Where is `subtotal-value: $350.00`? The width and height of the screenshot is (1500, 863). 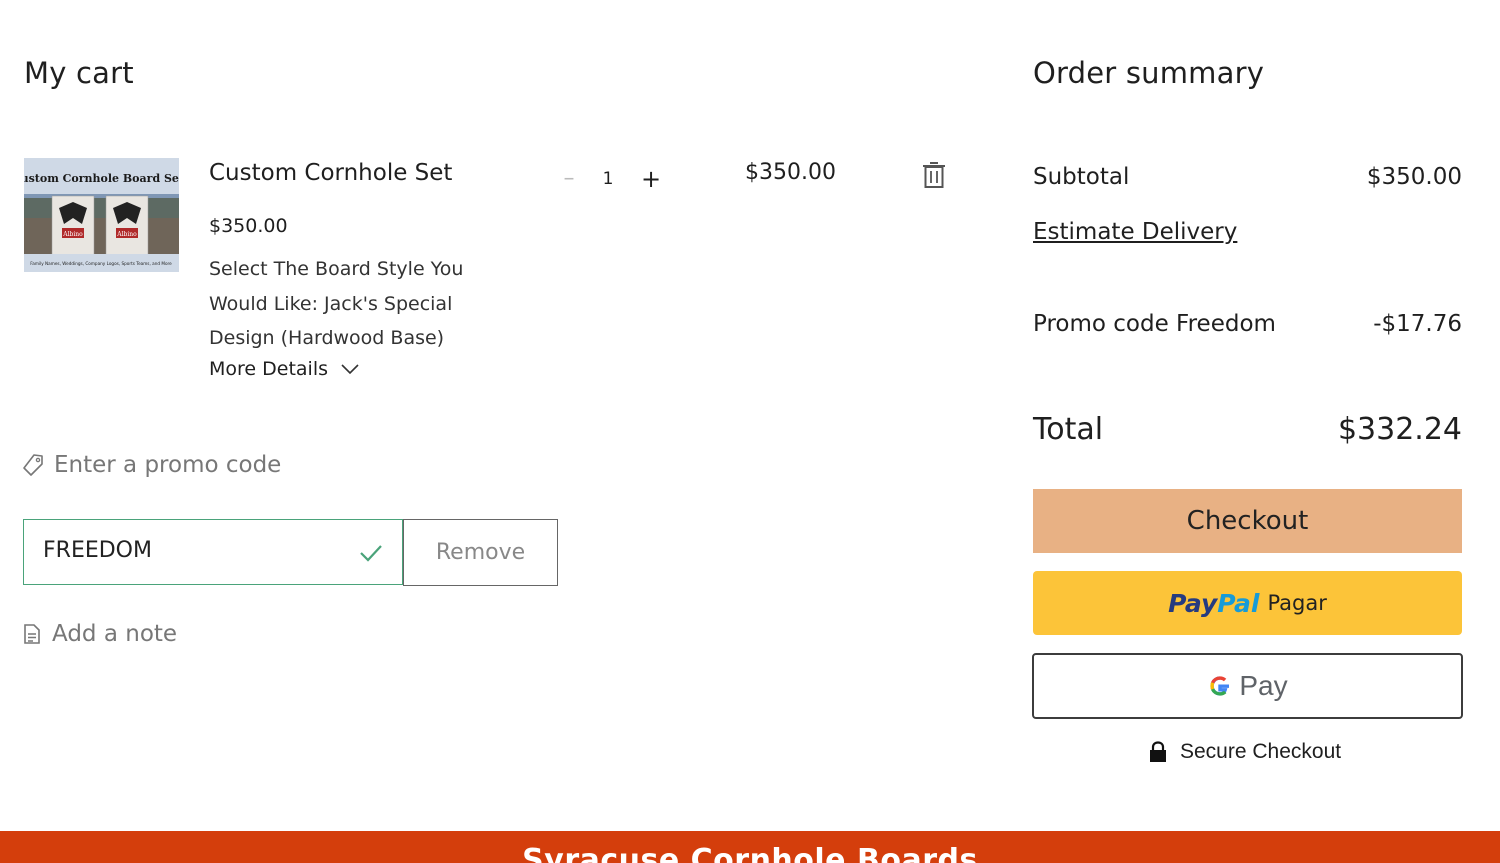
subtotal-value: $350.00 is located at coordinates (1414, 177).